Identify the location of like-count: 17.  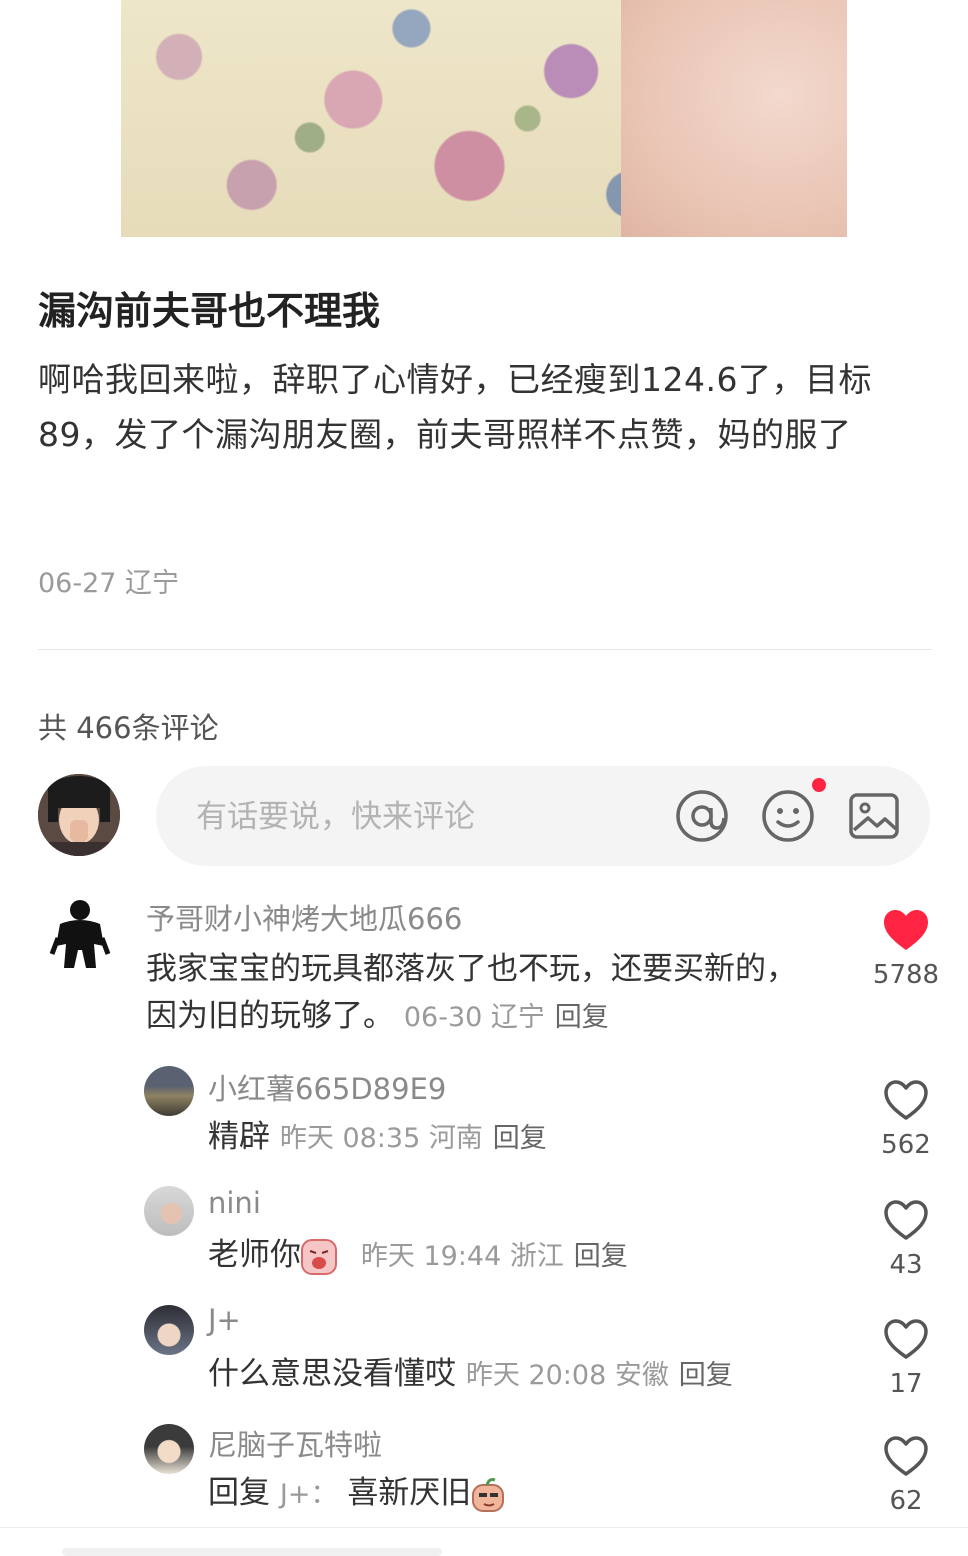
(906, 1384).